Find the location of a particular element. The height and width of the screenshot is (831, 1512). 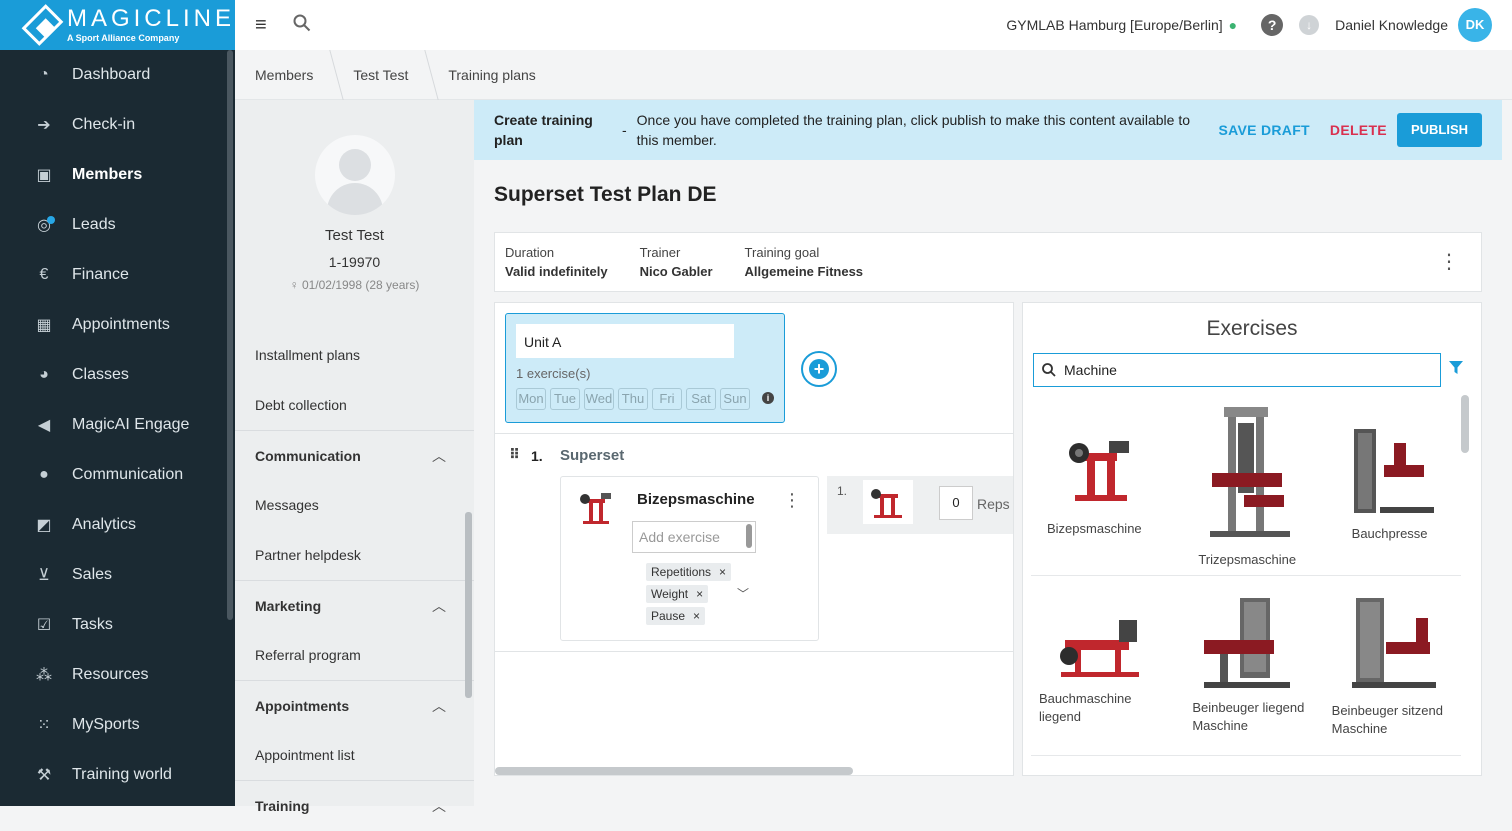

link-partner-helpdesk: Partner helpdesk is located at coordinates (354, 555).